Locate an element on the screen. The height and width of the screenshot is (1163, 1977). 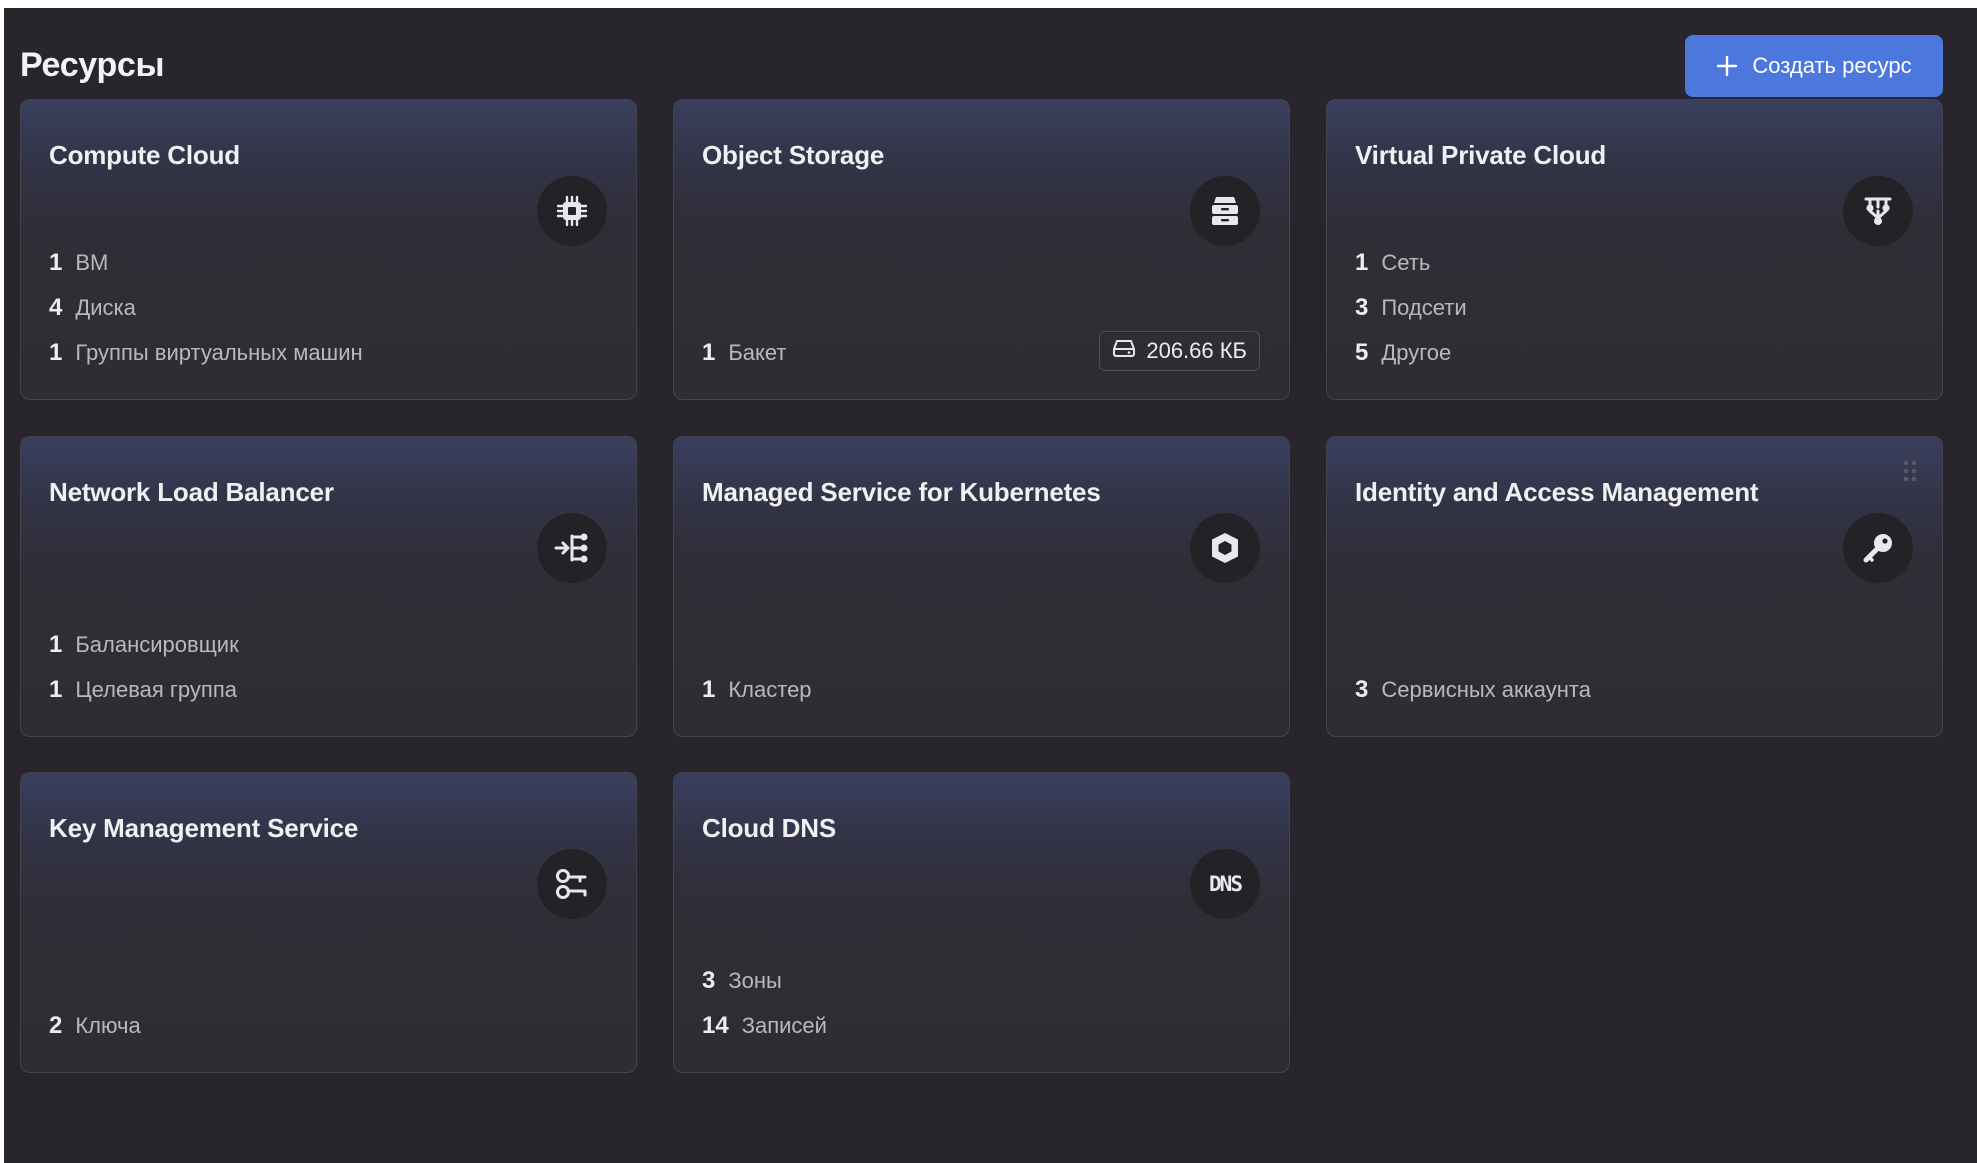
stat-item: 1 Бакет is located at coordinates (744, 352).